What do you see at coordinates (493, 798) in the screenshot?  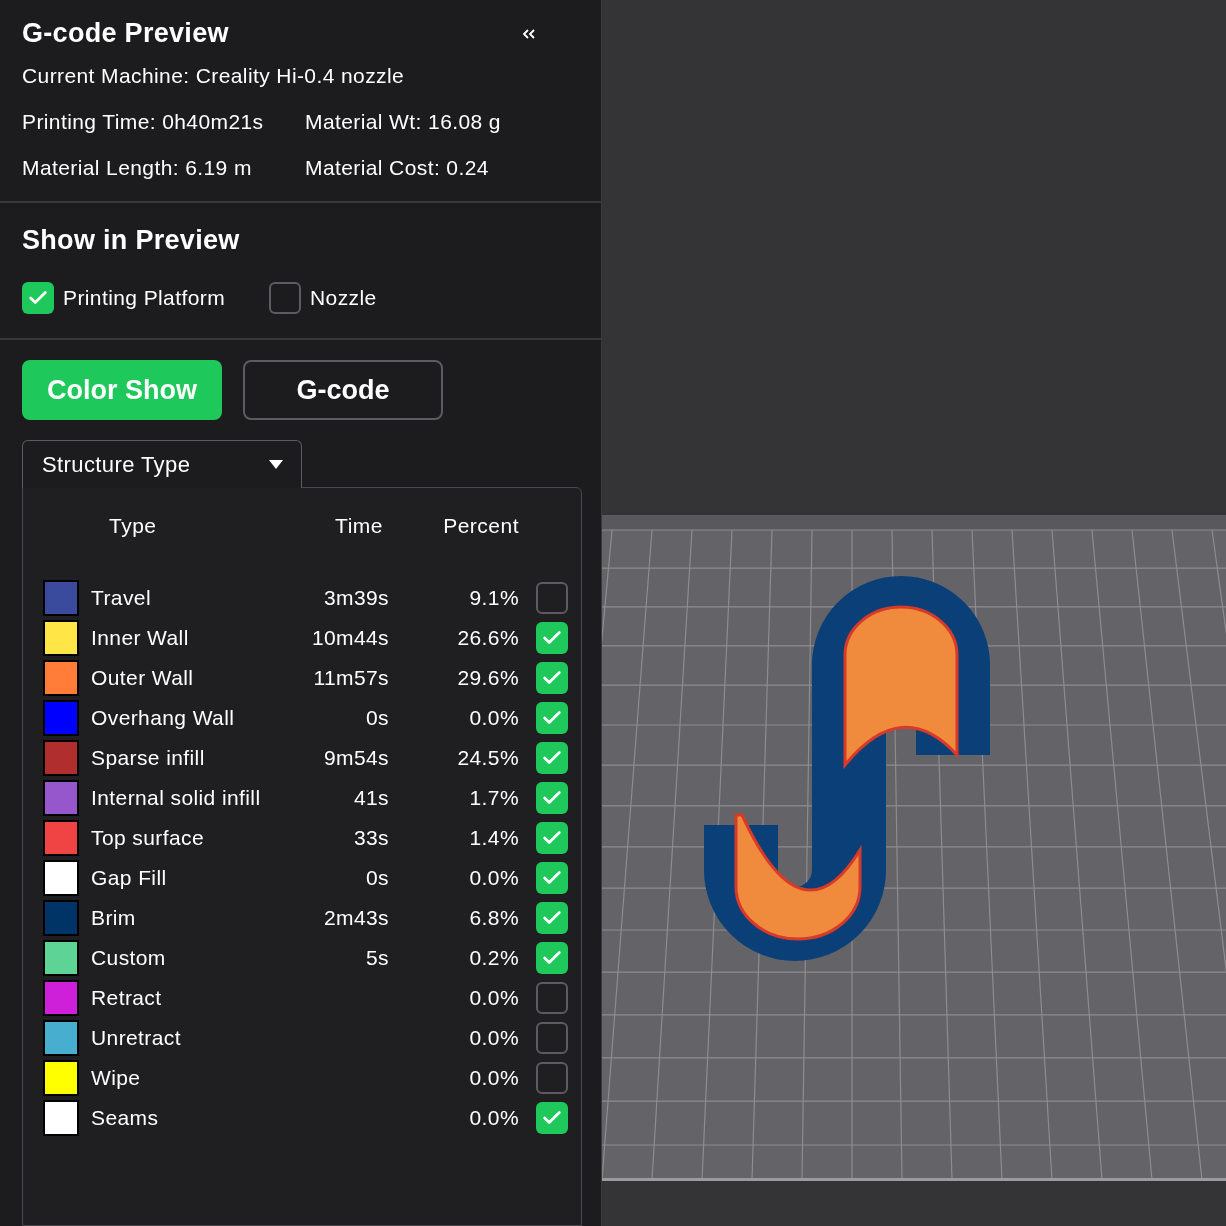 I see `percent-cell-text: 1.7%` at bounding box center [493, 798].